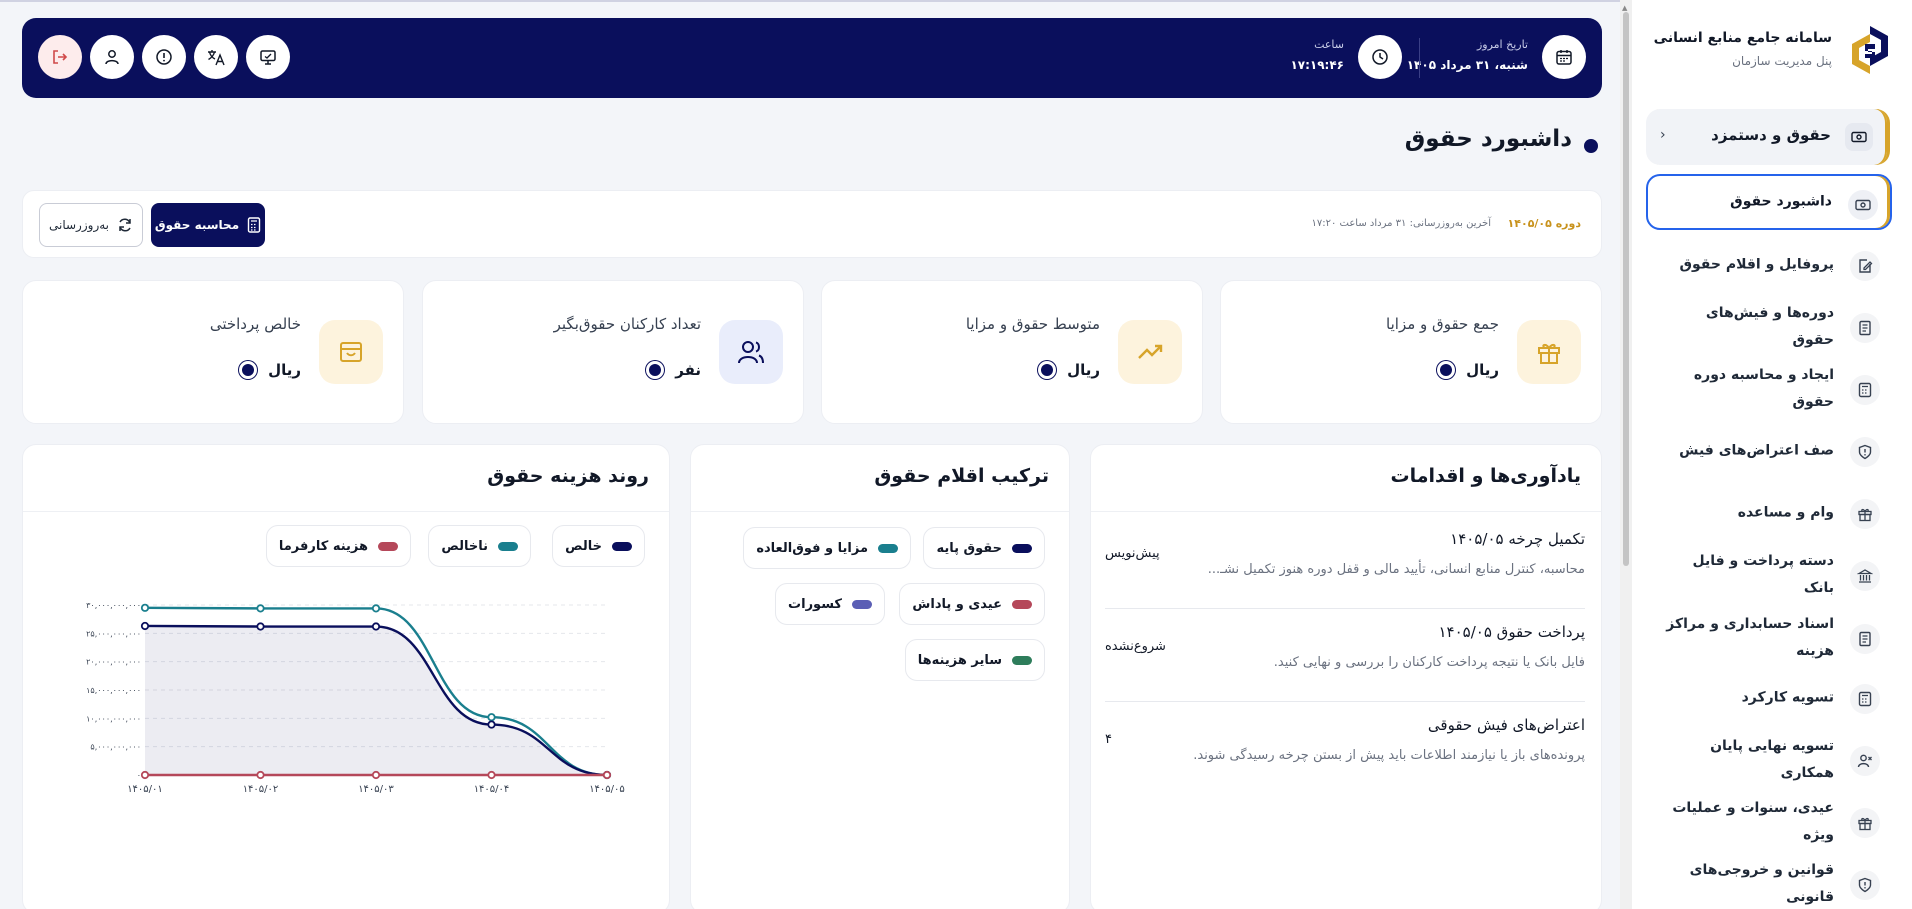 The width and height of the screenshot is (1912, 909). Describe the element at coordinates (1626, 289) in the screenshot. I see `scrollbar-thumb` at that location.